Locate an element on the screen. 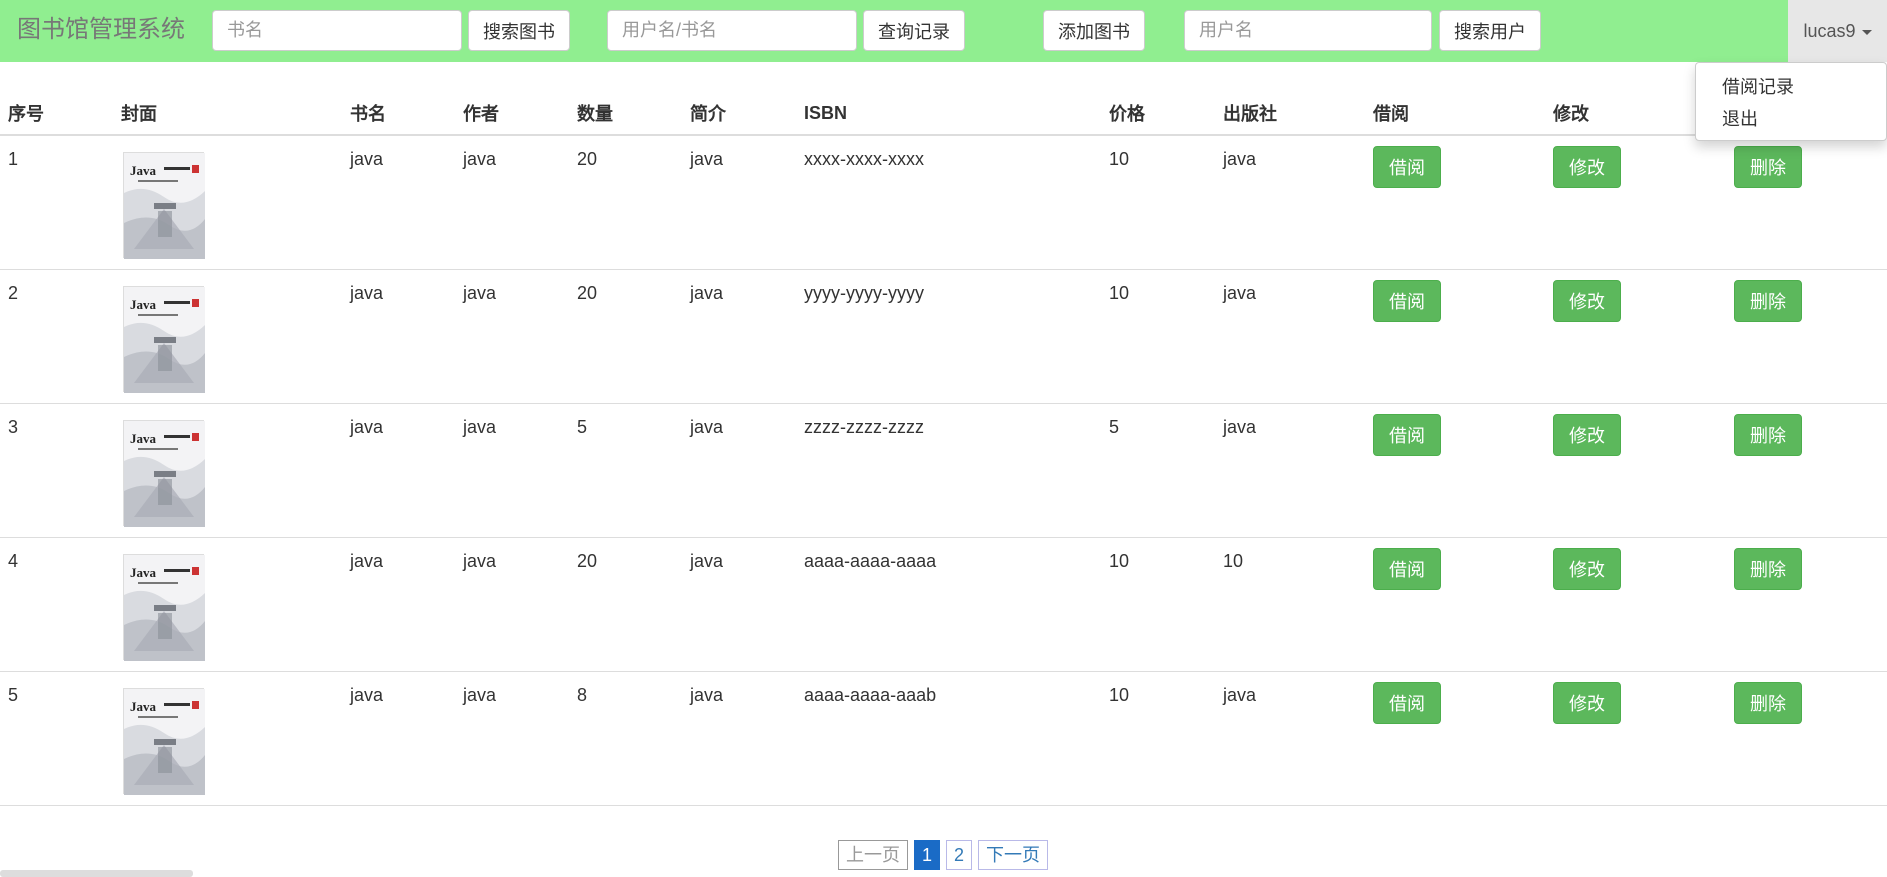 Image resolution: width=1887 pixels, height=877 pixels. page-button-1: 1 is located at coordinates (927, 855).